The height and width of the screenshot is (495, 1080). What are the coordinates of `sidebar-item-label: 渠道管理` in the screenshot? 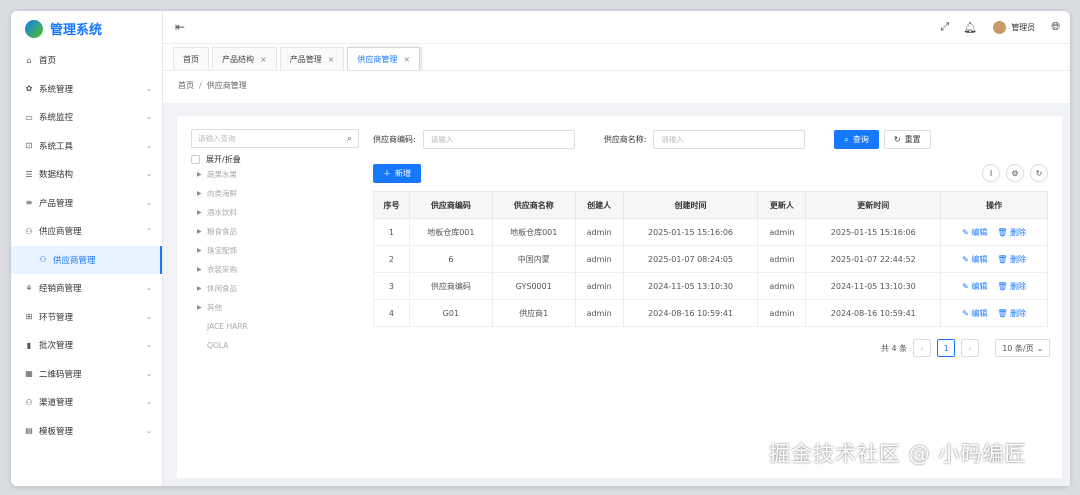 It's located at (56, 403).